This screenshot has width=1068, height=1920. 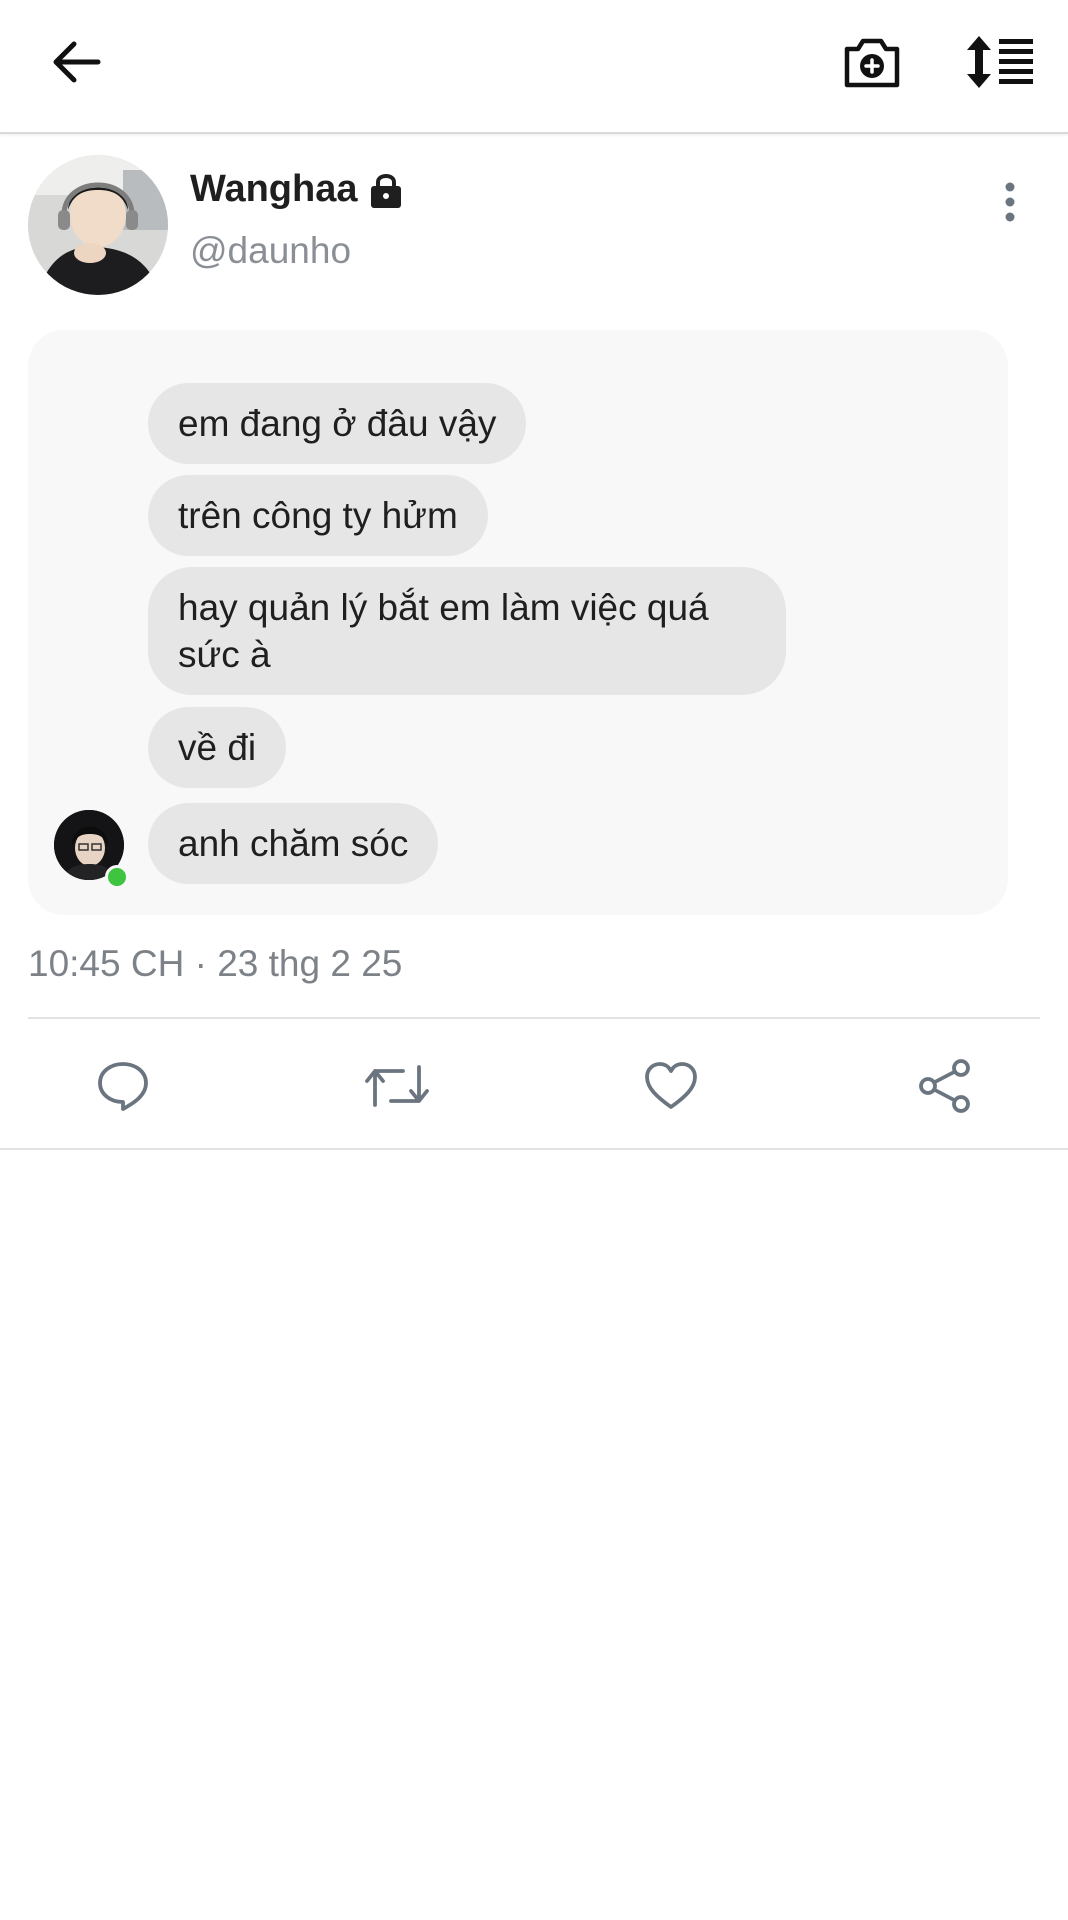 I want to click on reply-button, so click(x=123, y=1086).